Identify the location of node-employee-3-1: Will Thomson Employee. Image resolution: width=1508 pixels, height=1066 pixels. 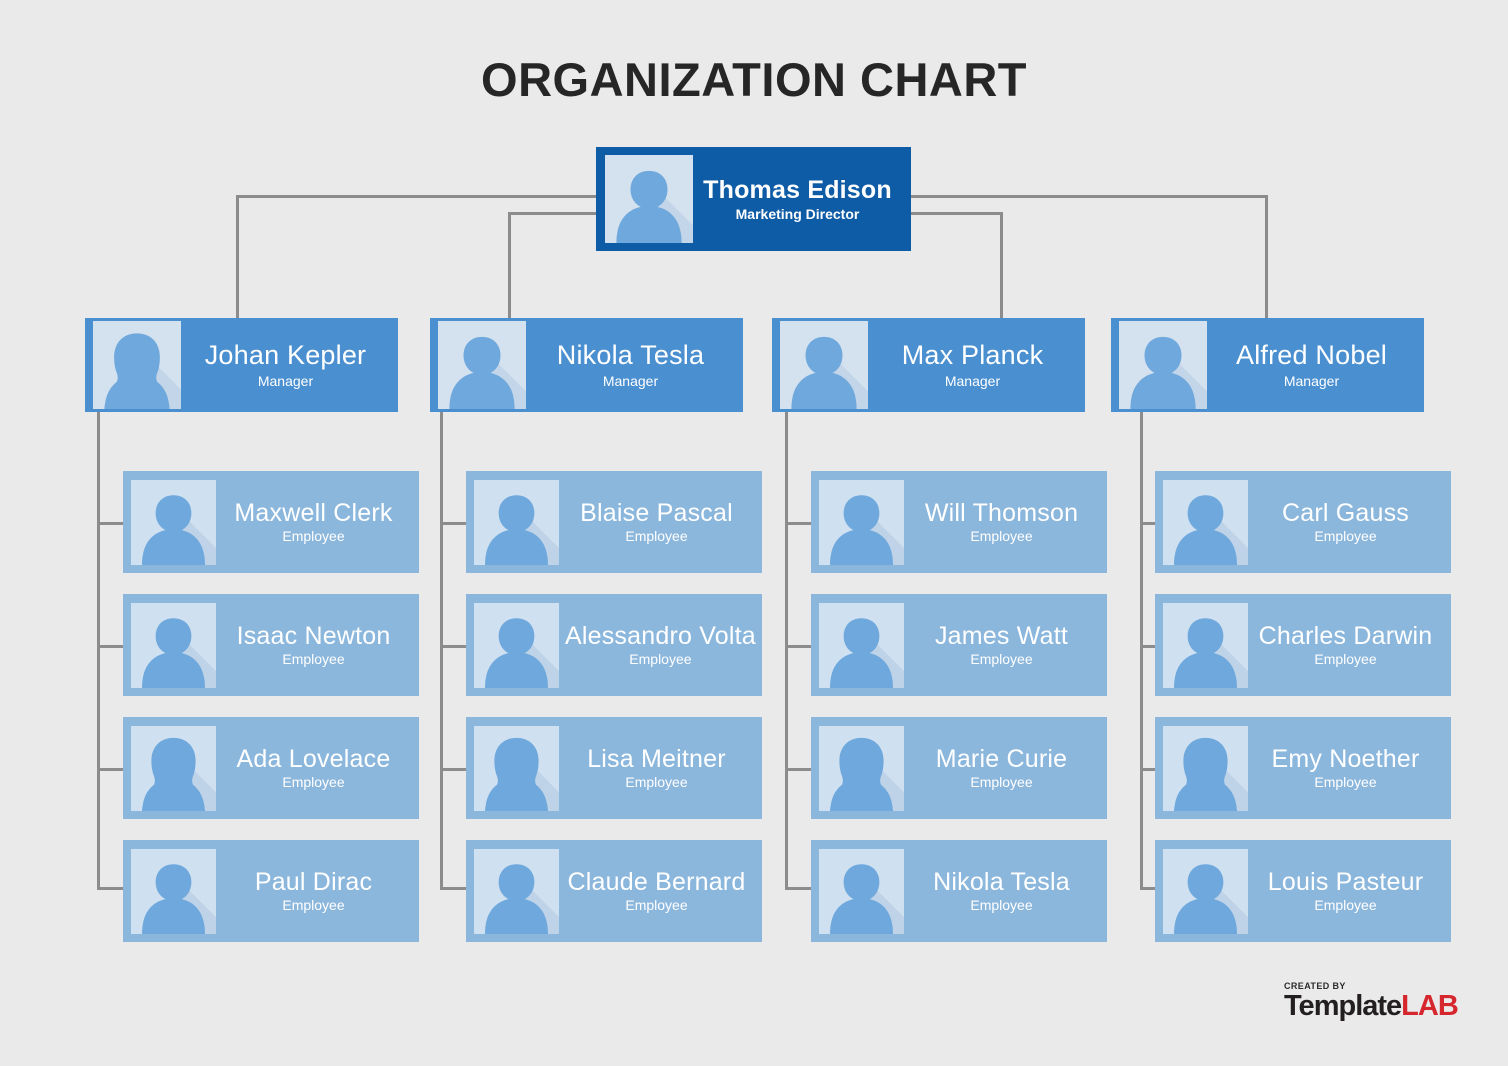
(959, 522).